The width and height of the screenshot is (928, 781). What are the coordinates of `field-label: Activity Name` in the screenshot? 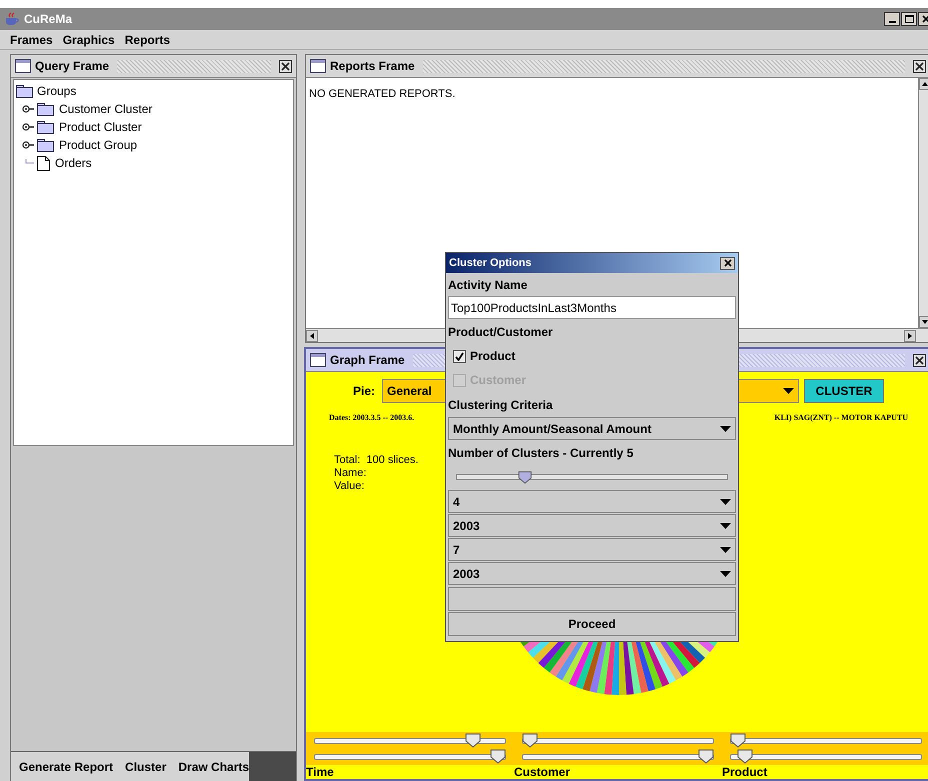 It's located at (488, 285).